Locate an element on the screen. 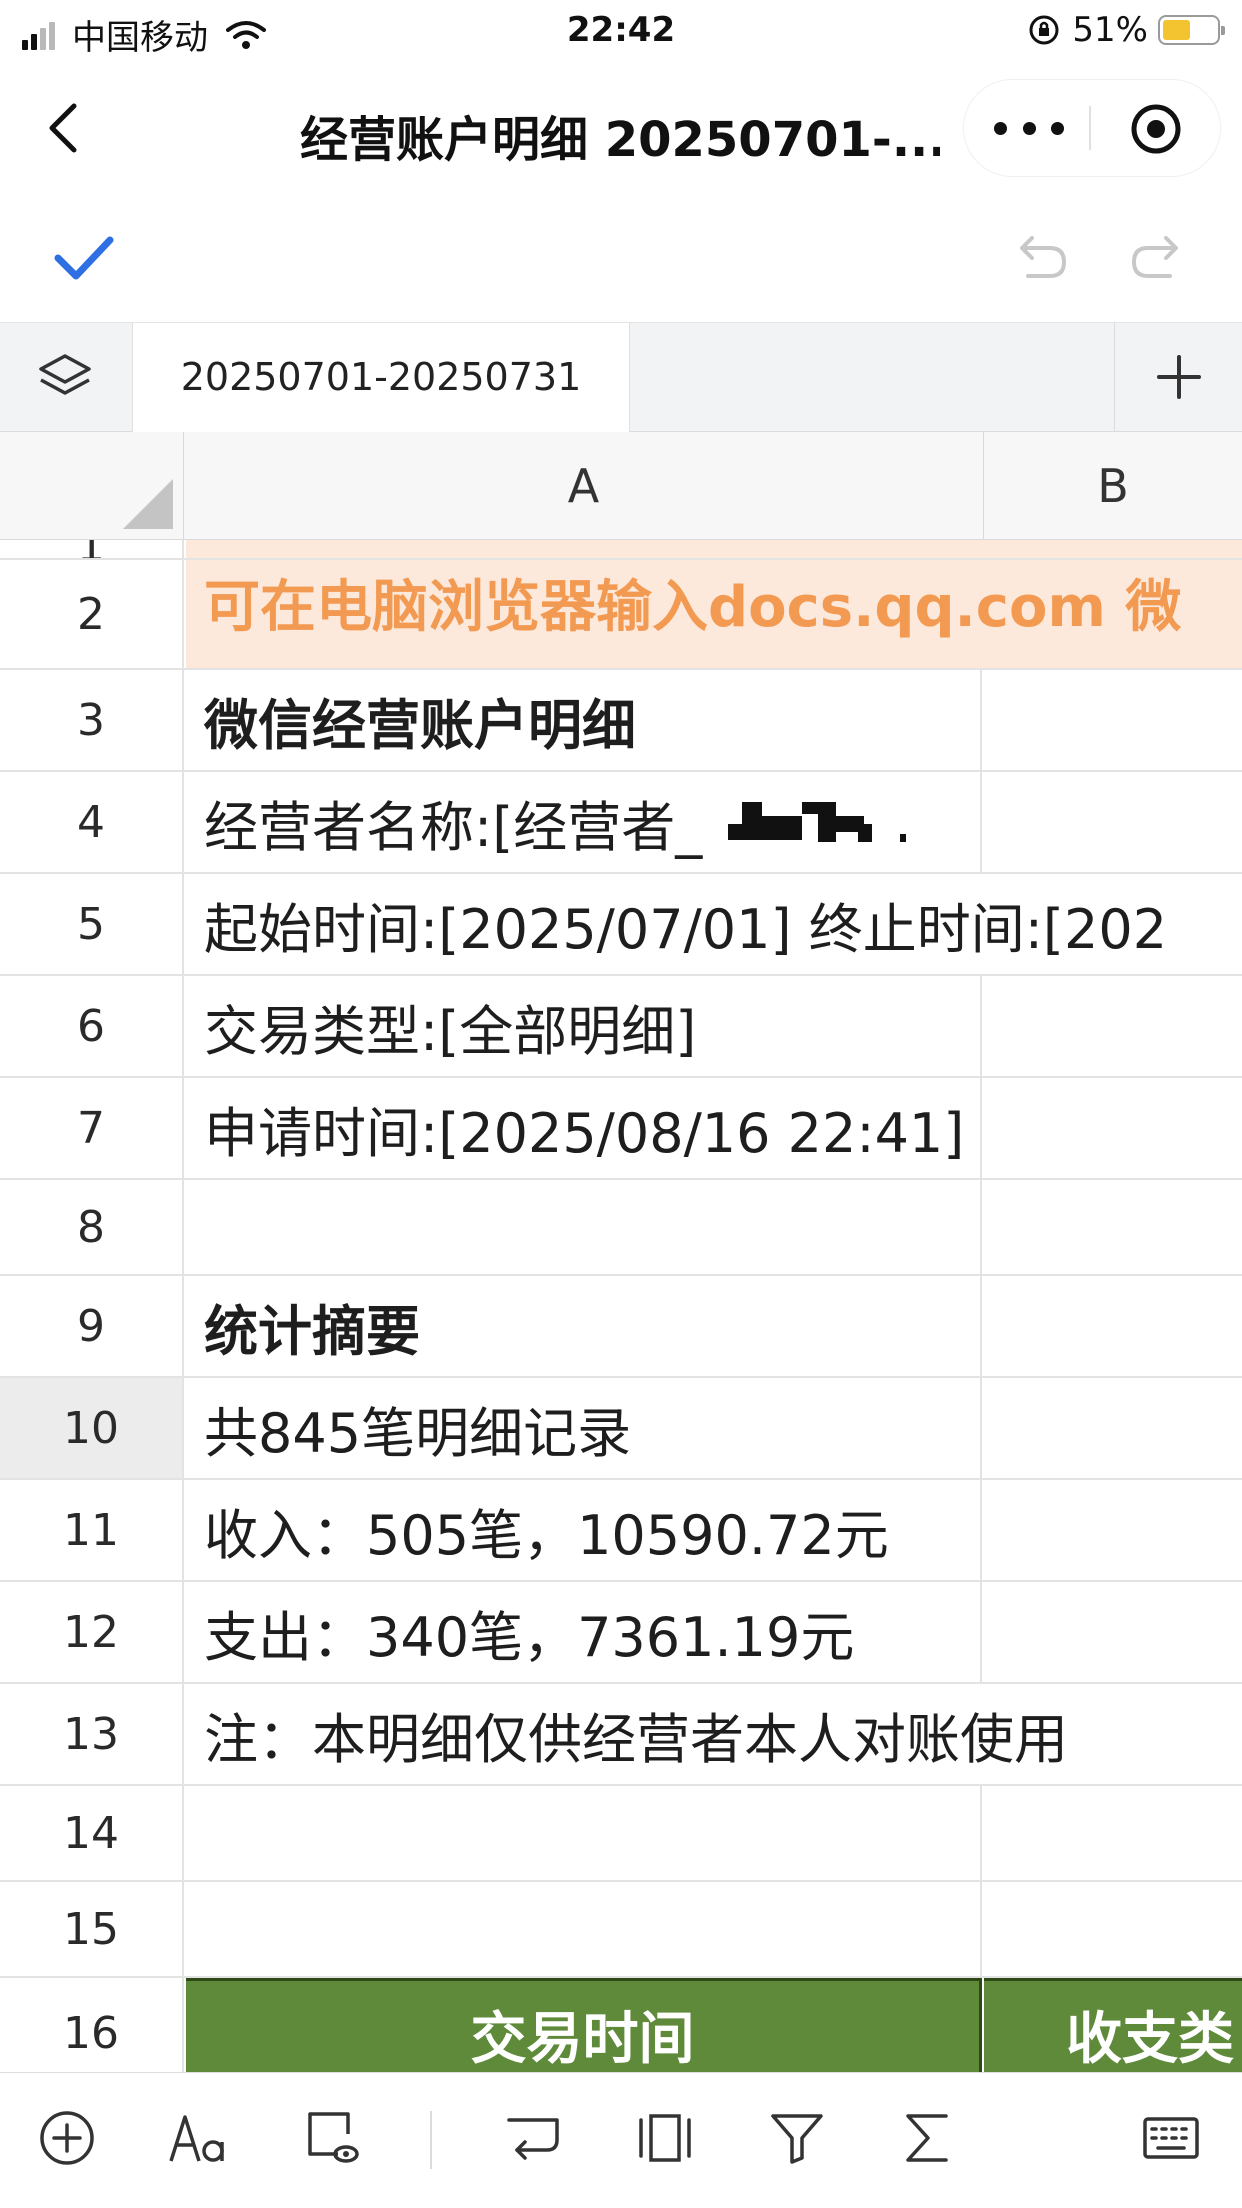 The height and width of the screenshot is (2208, 1242). layers-icon is located at coordinates (65, 374).